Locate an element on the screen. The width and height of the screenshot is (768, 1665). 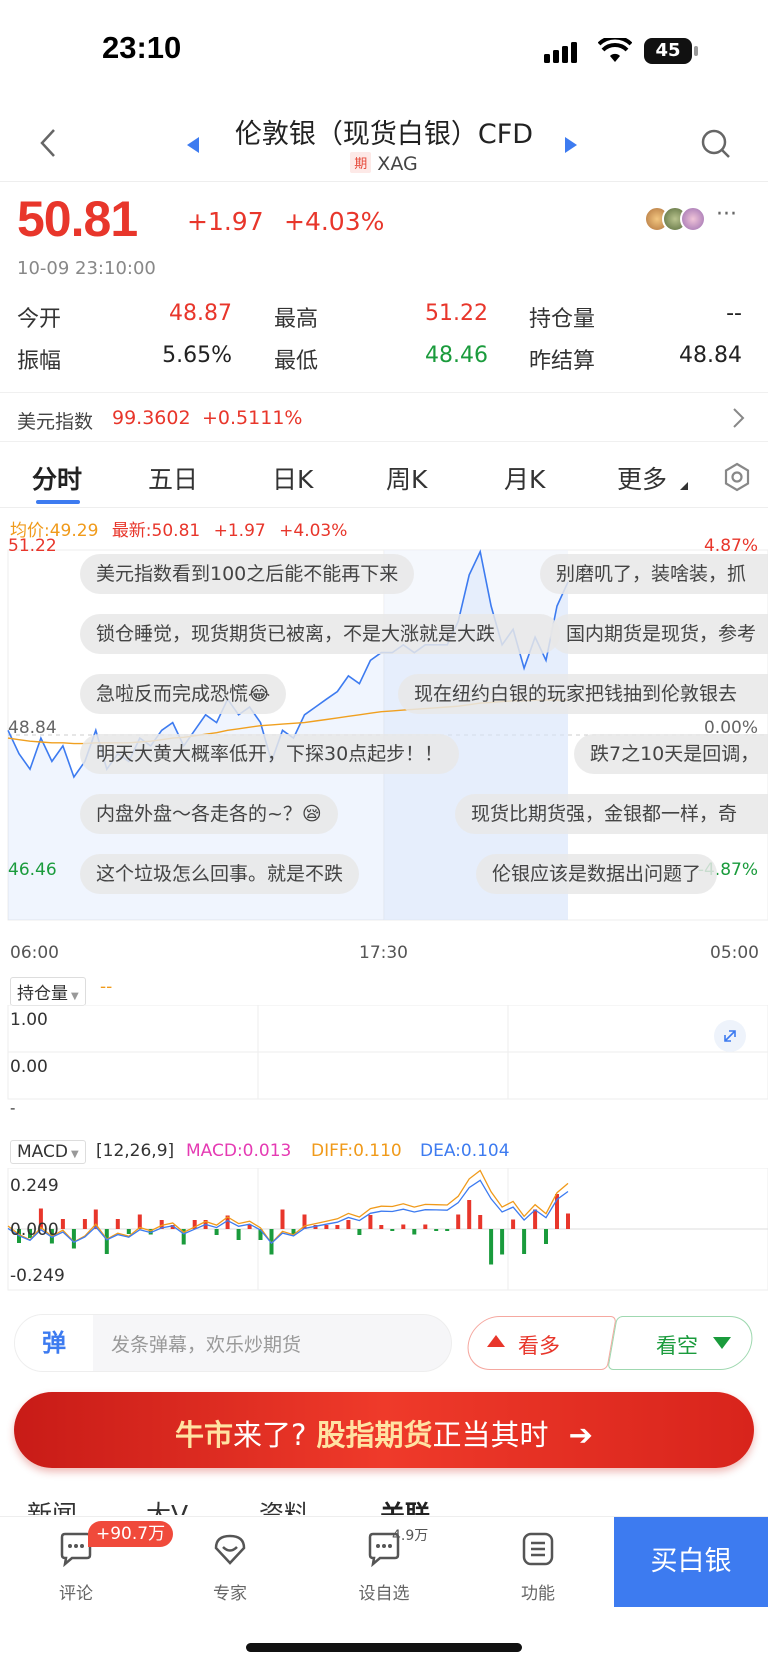
tab-weekly-k: 周K is located at coordinates (406, 478).